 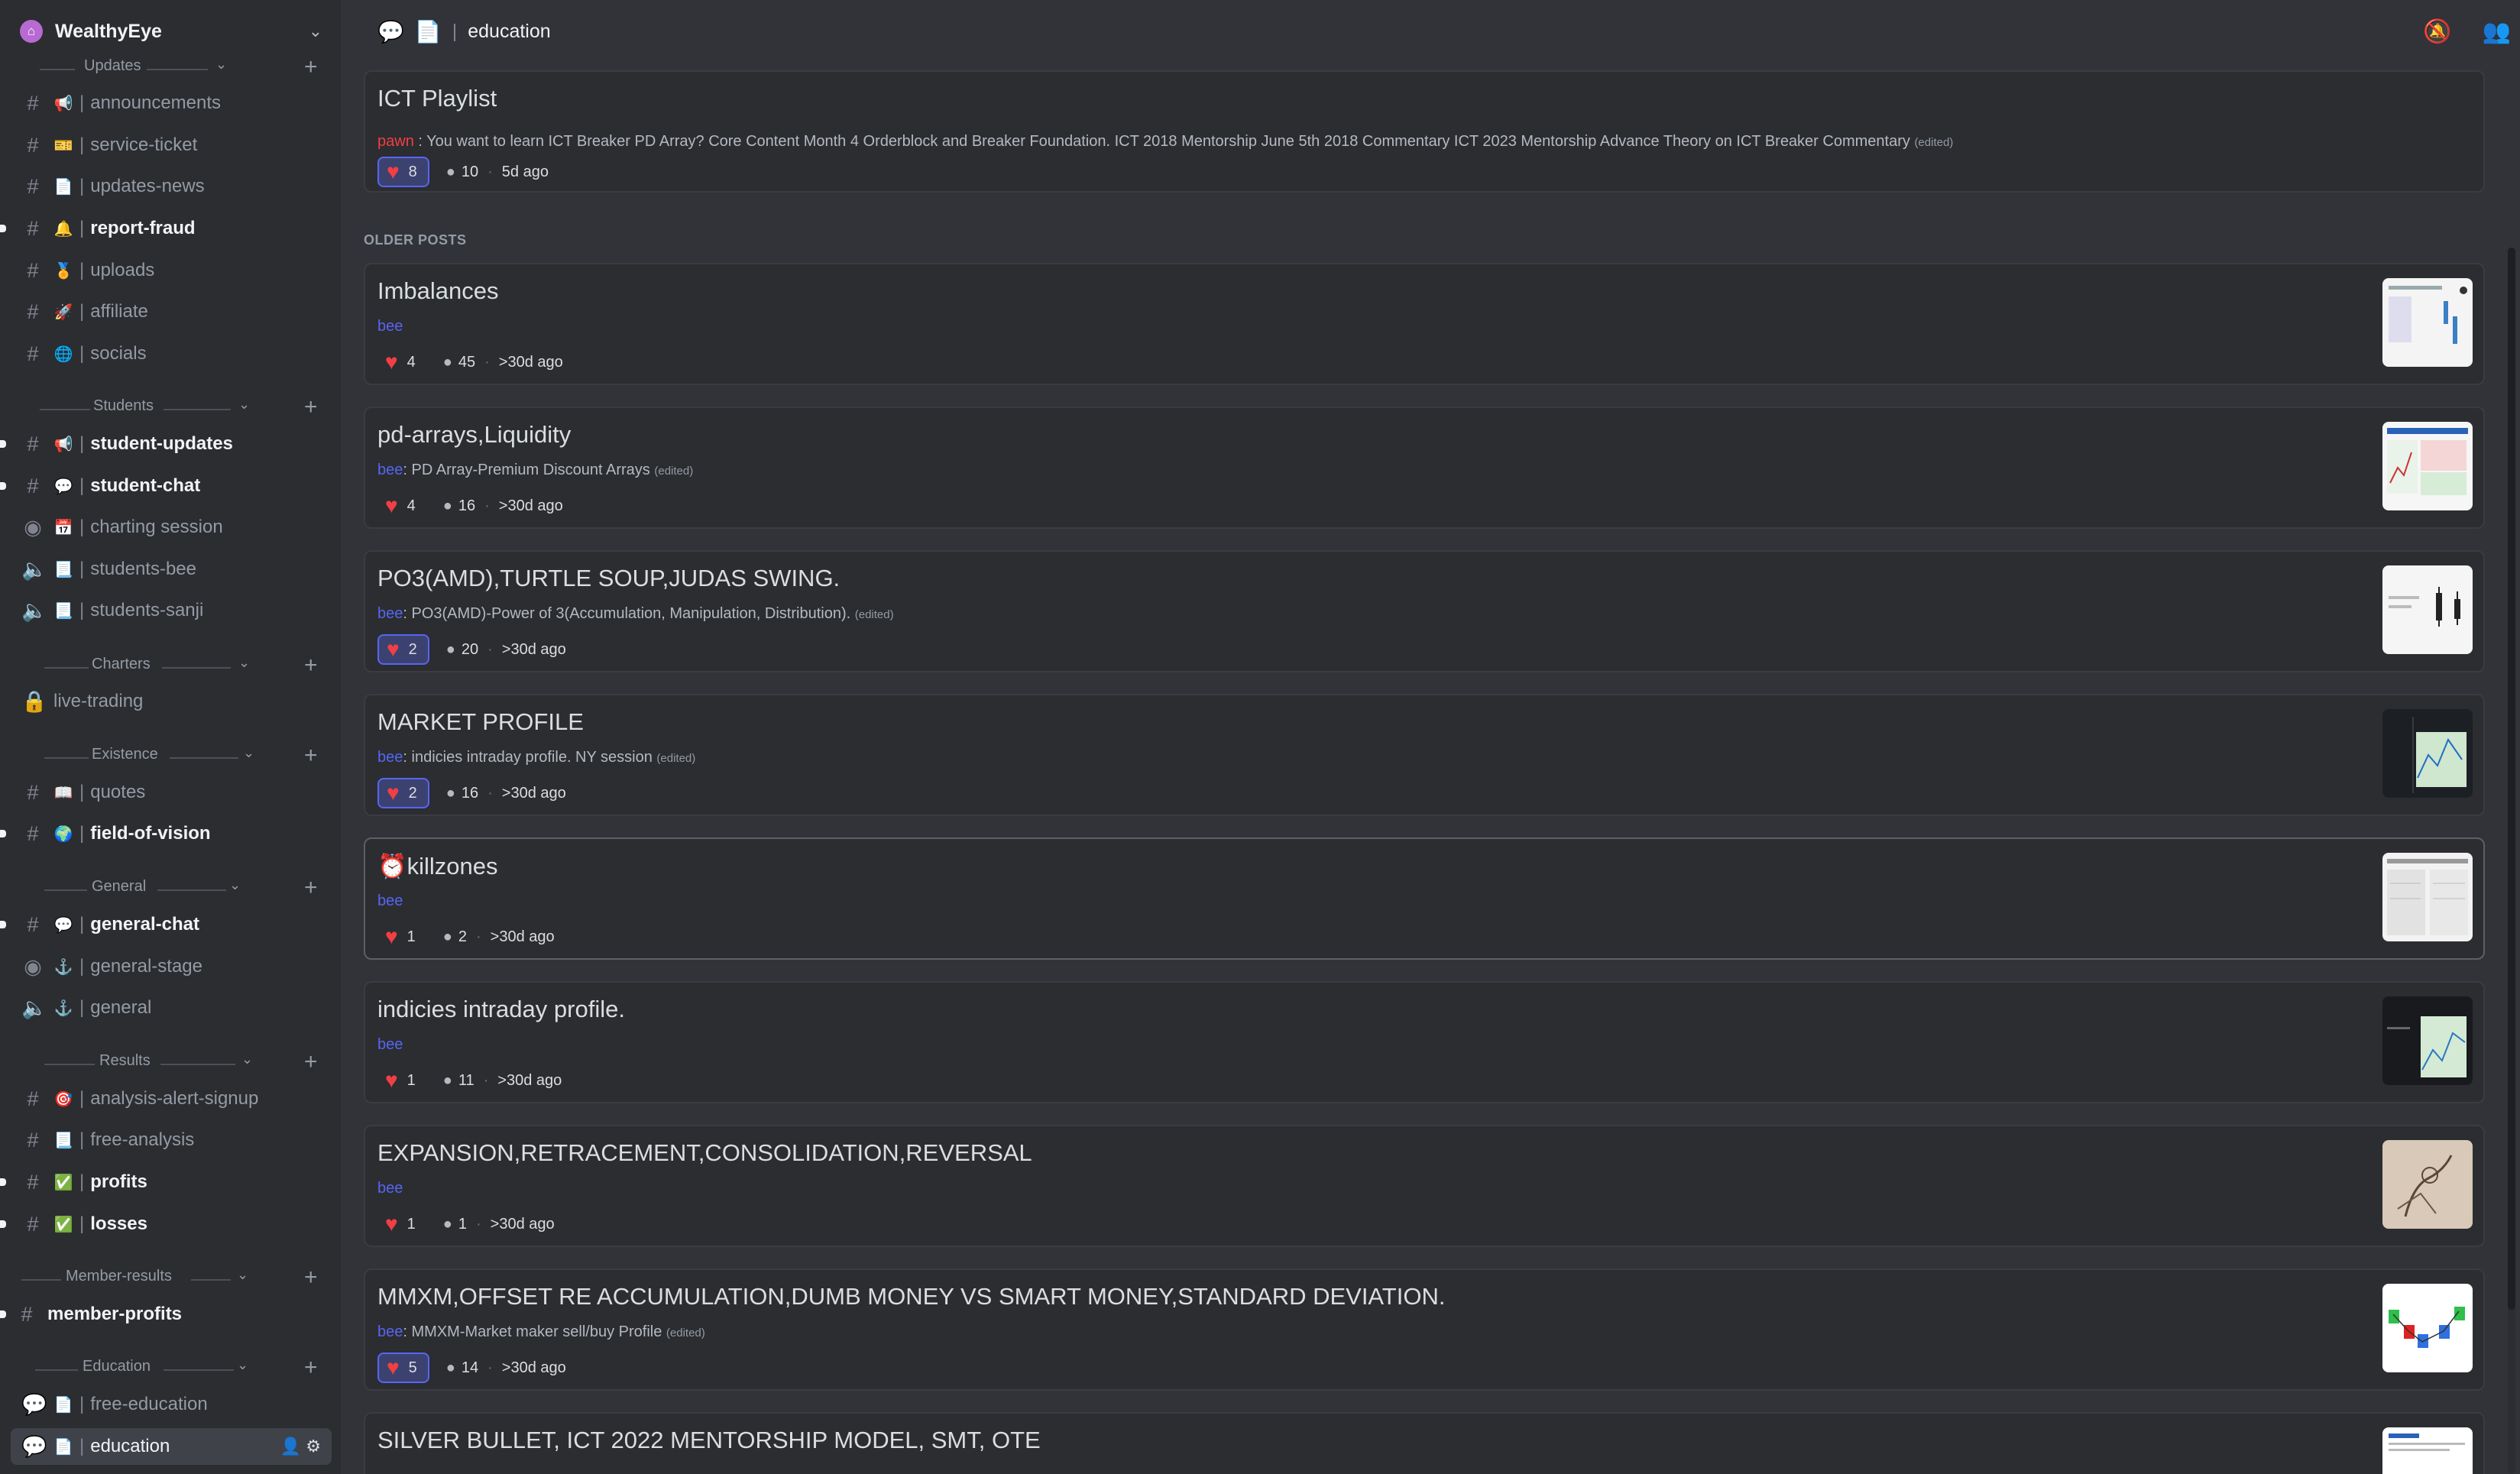 I want to click on channel-student-chat: # 💬 | student-chat, so click(x=166, y=486).